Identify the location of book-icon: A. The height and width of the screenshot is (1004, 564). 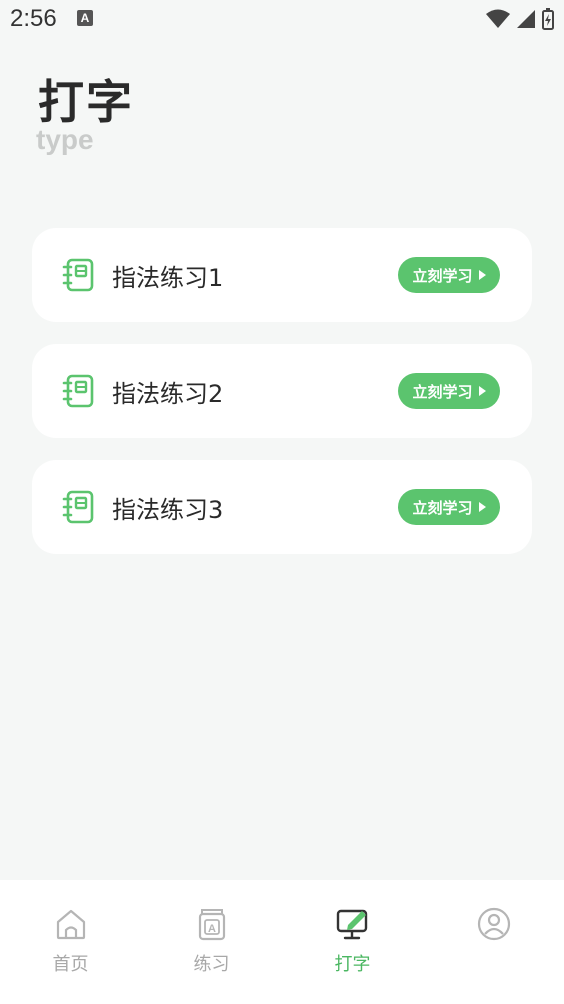
(211, 925).